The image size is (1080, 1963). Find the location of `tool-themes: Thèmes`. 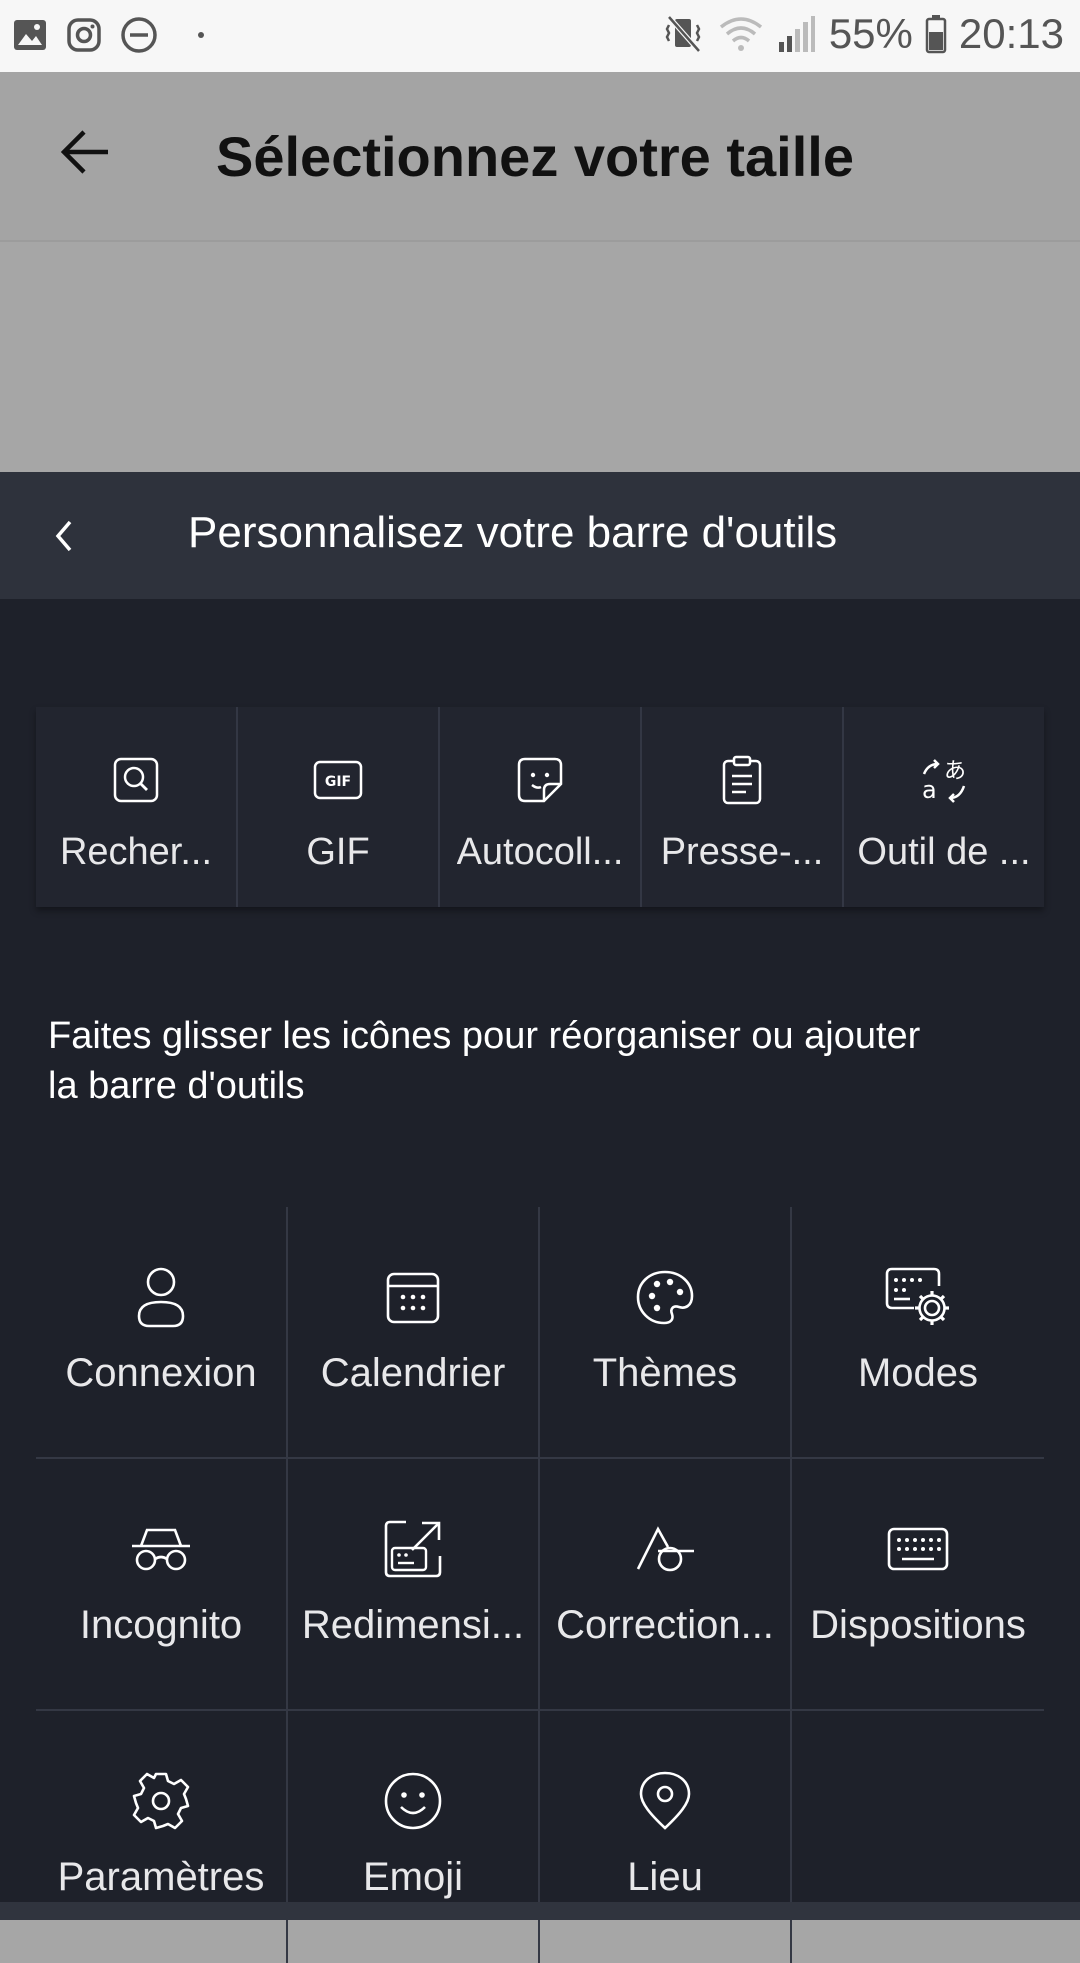

tool-themes: Thèmes is located at coordinates (666, 1333).